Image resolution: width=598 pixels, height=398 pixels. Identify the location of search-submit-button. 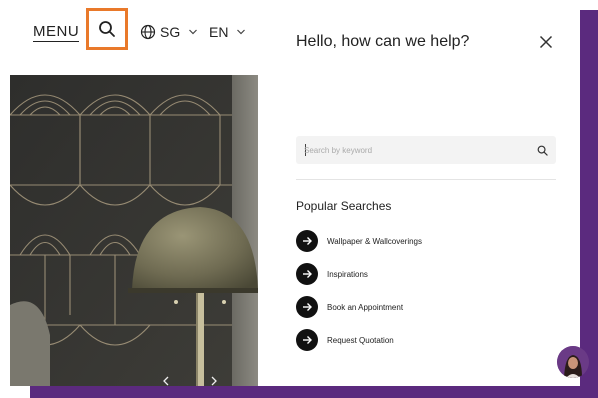
(542, 150).